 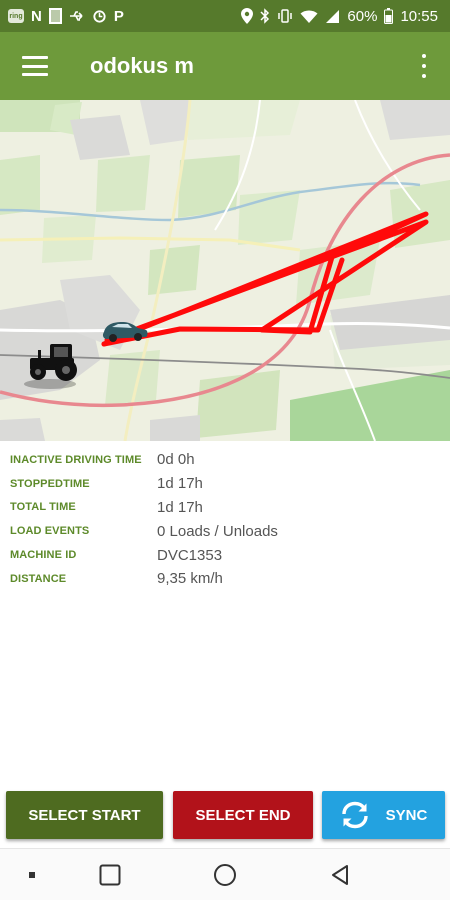 What do you see at coordinates (225, 579) in the screenshot?
I see `detail-row-distance: DISTANCE 9,35 km/h` at bounding box center [225, 579].